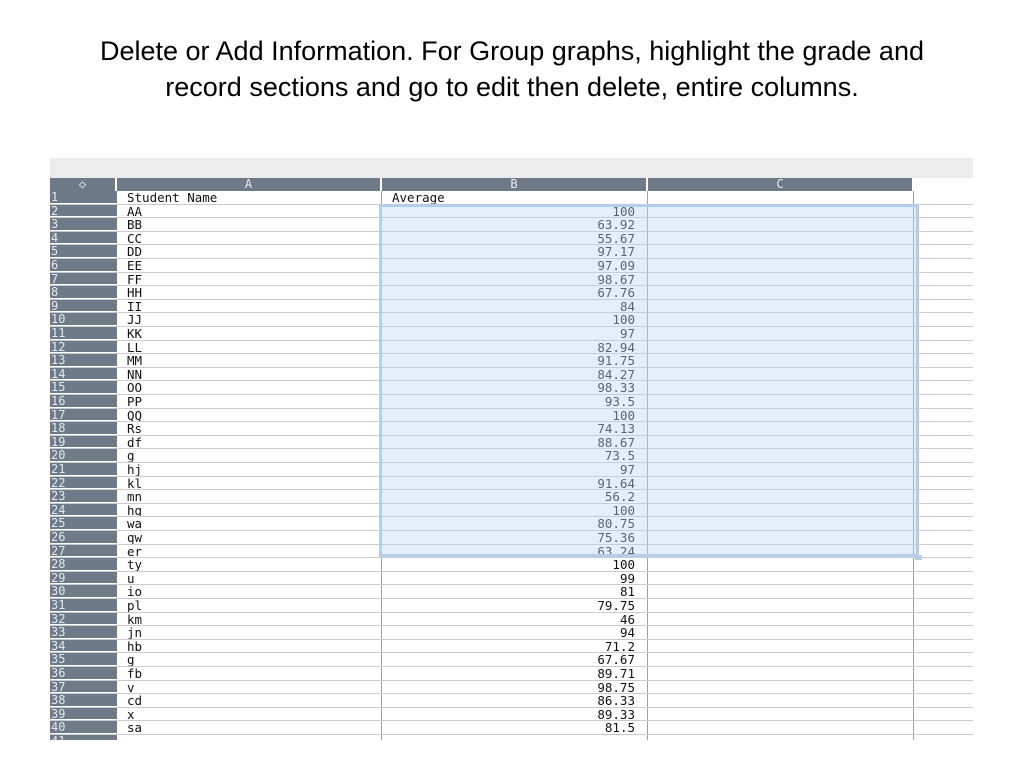  What do you see at coordinates (249, 184) in the screenshot?
I see `column-header-a: A` at bounding box center [249, 184].